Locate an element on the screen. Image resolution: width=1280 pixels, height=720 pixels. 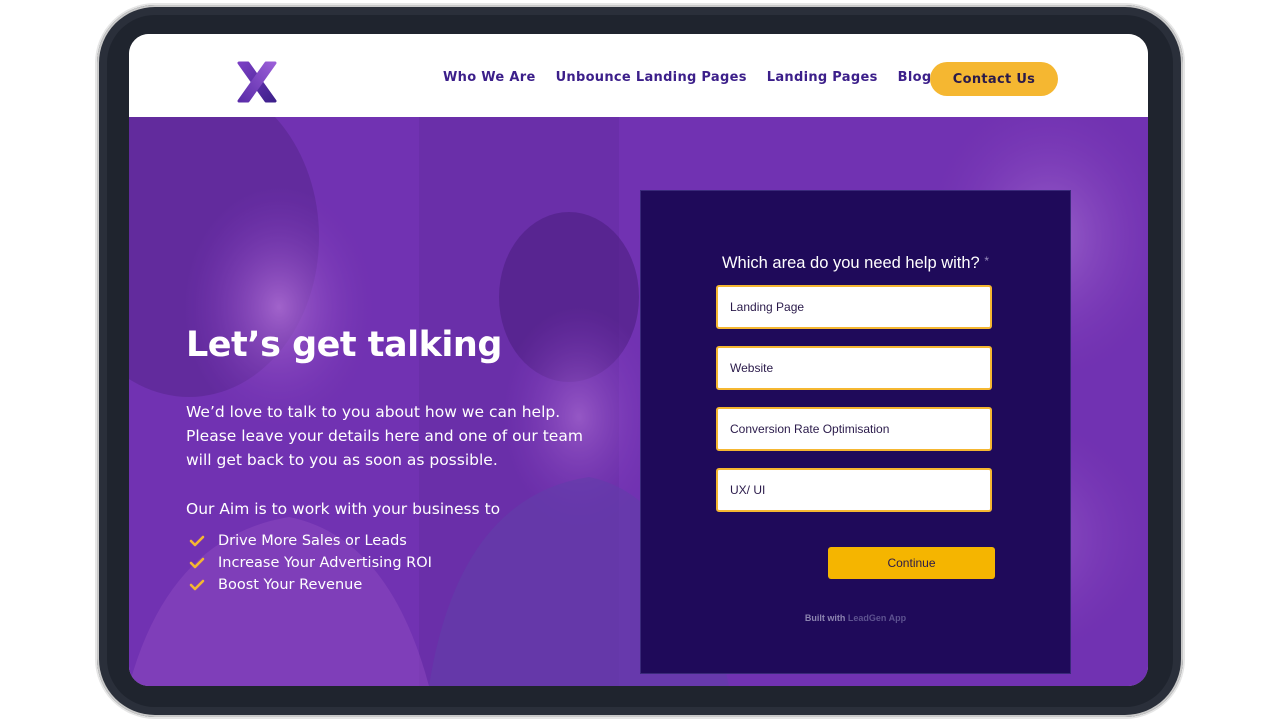
option-website: Website is located at coordinates (854, 368).